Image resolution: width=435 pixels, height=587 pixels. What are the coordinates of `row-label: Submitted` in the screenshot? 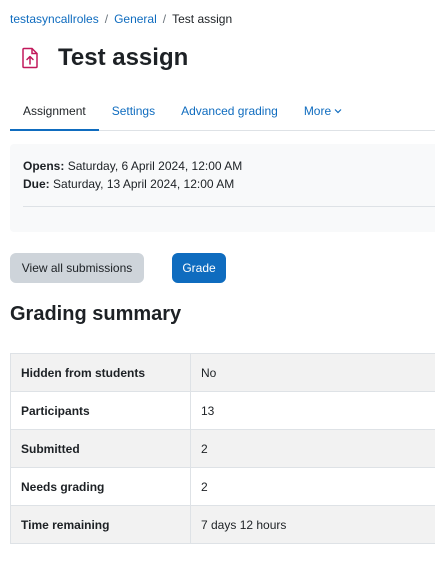 It's located at (100, 448).